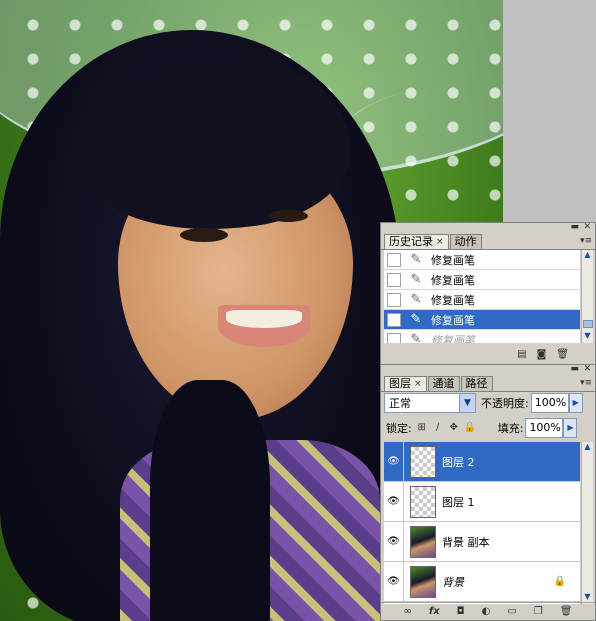  I want to click on tab-label: 通道, so click(443, 383).